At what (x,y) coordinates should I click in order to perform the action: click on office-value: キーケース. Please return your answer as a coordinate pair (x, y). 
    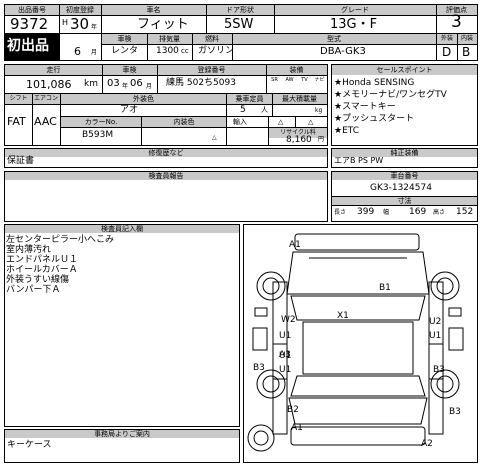
    Looking at the image, I should click on (29, 445).